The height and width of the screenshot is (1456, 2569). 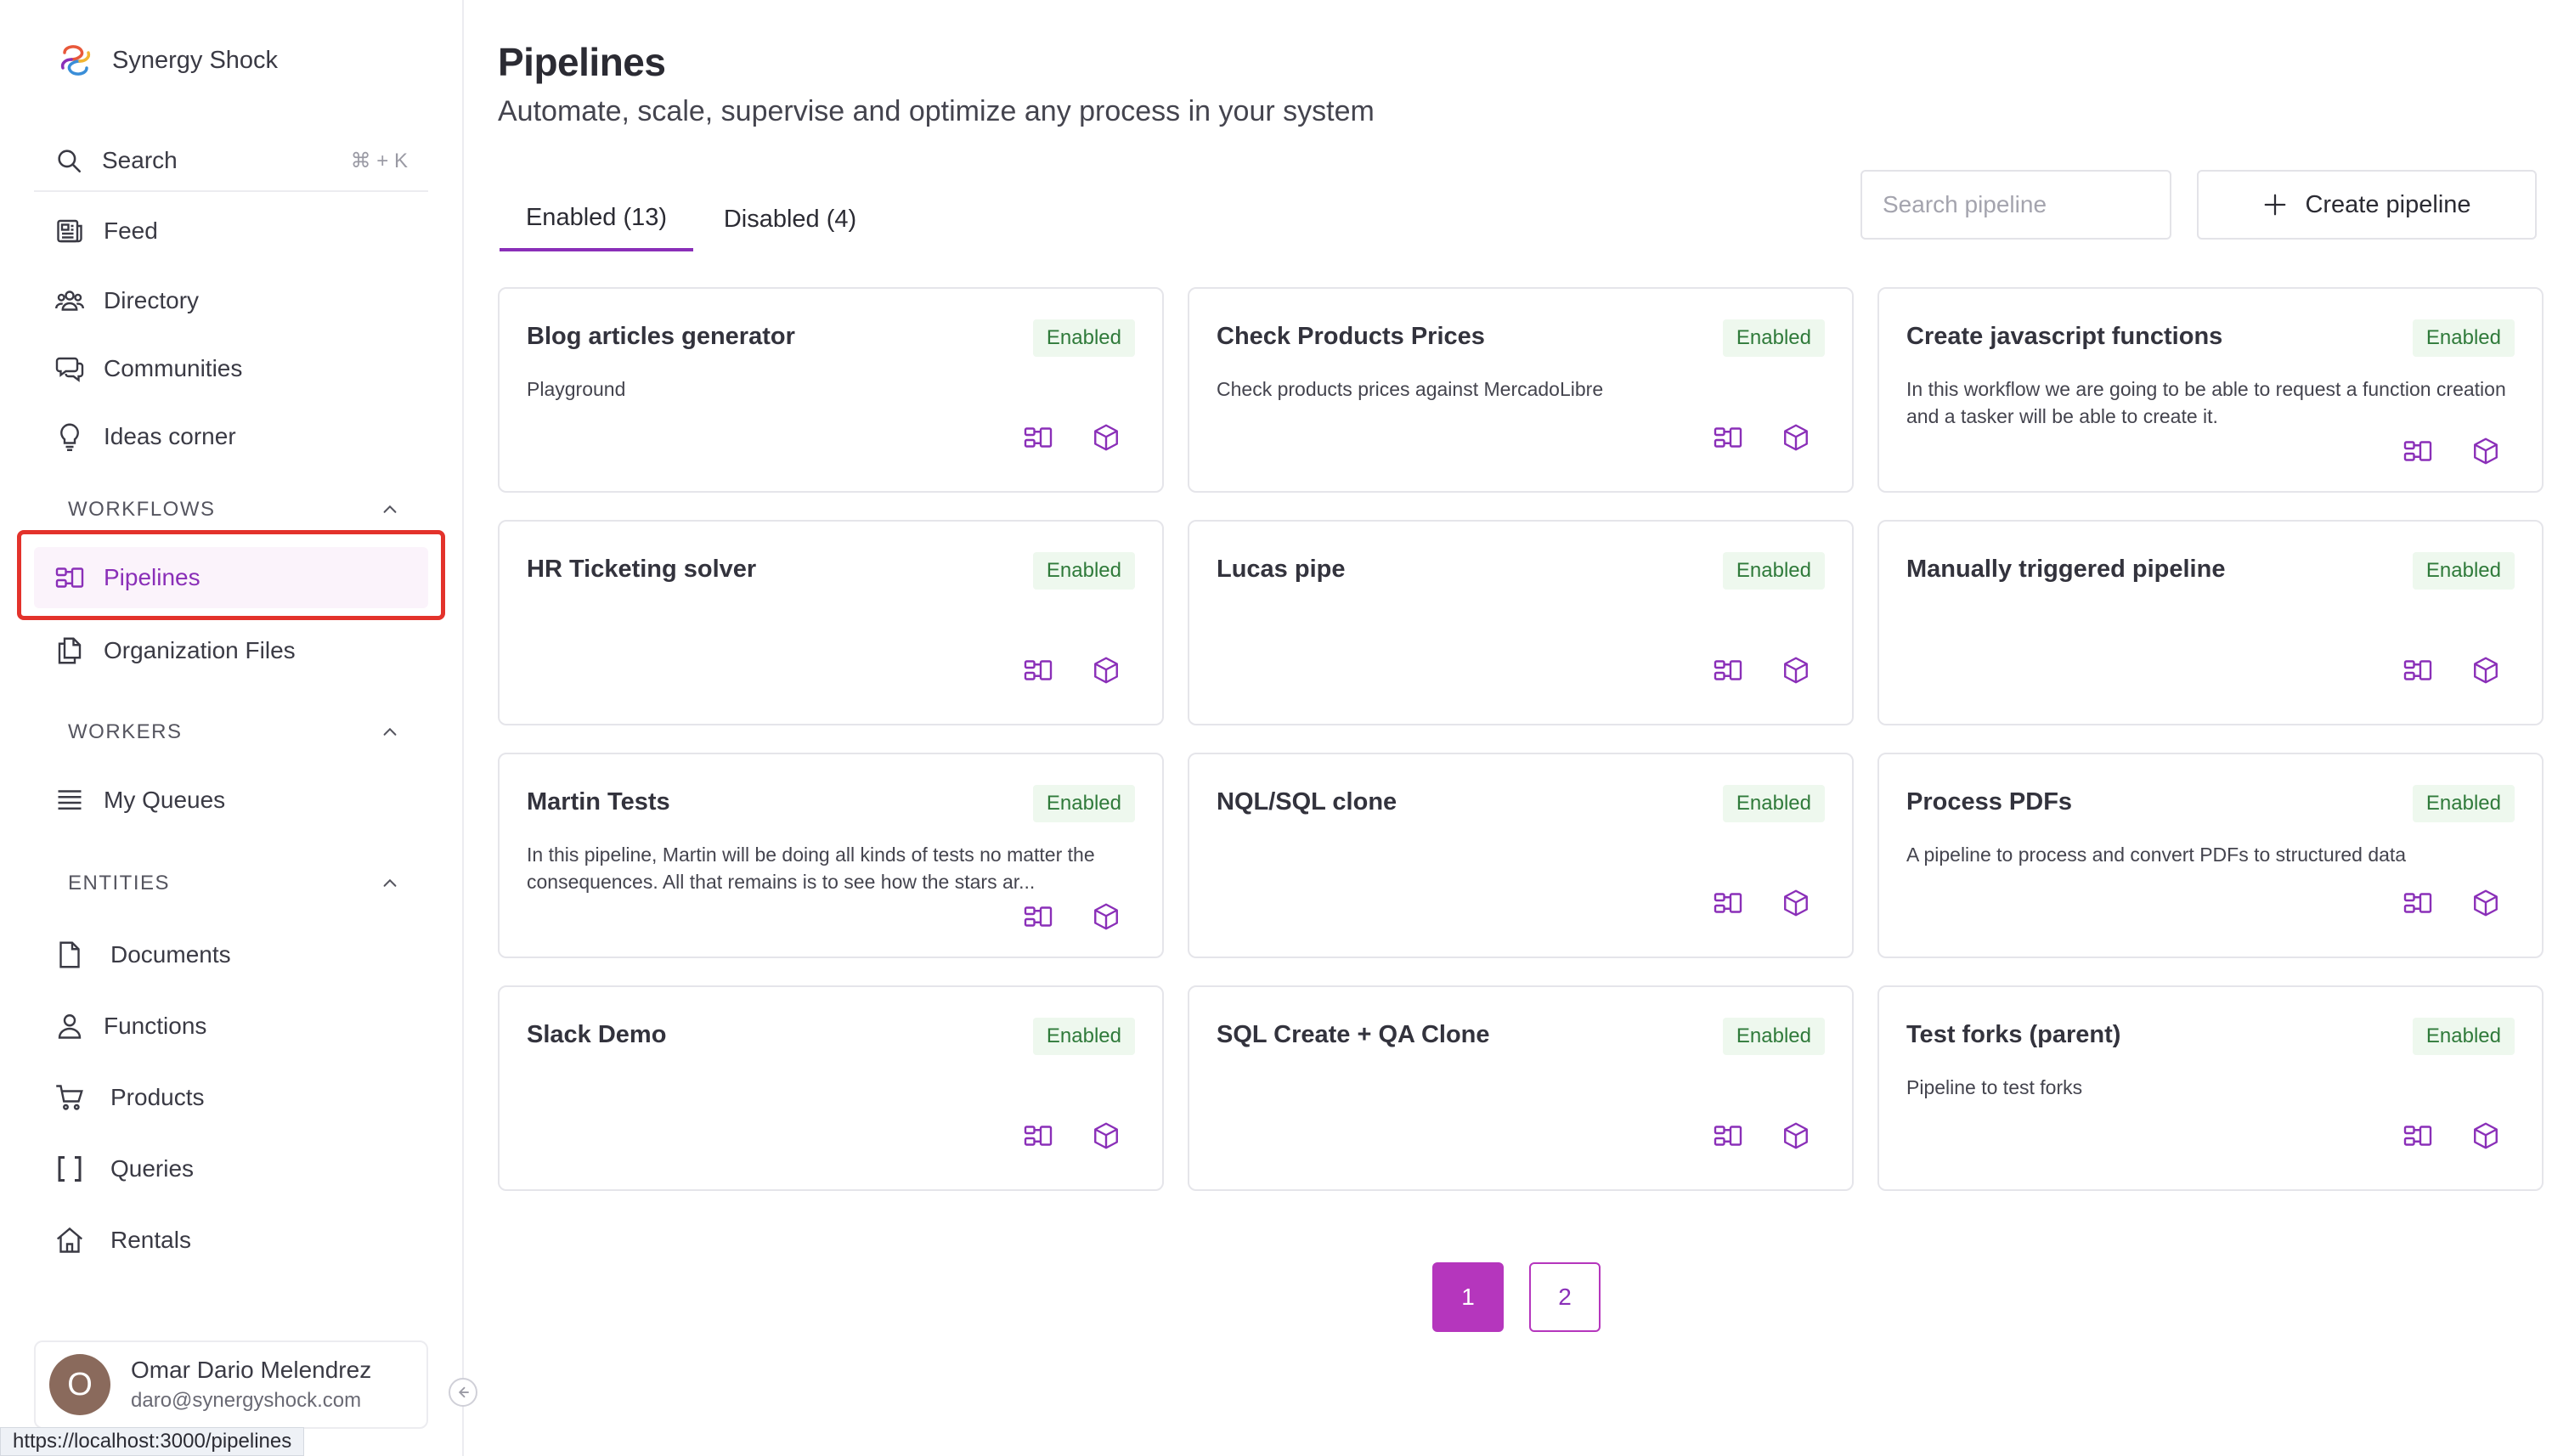 I want to click on search-pipeline-input, so click(x=2016, y=205).